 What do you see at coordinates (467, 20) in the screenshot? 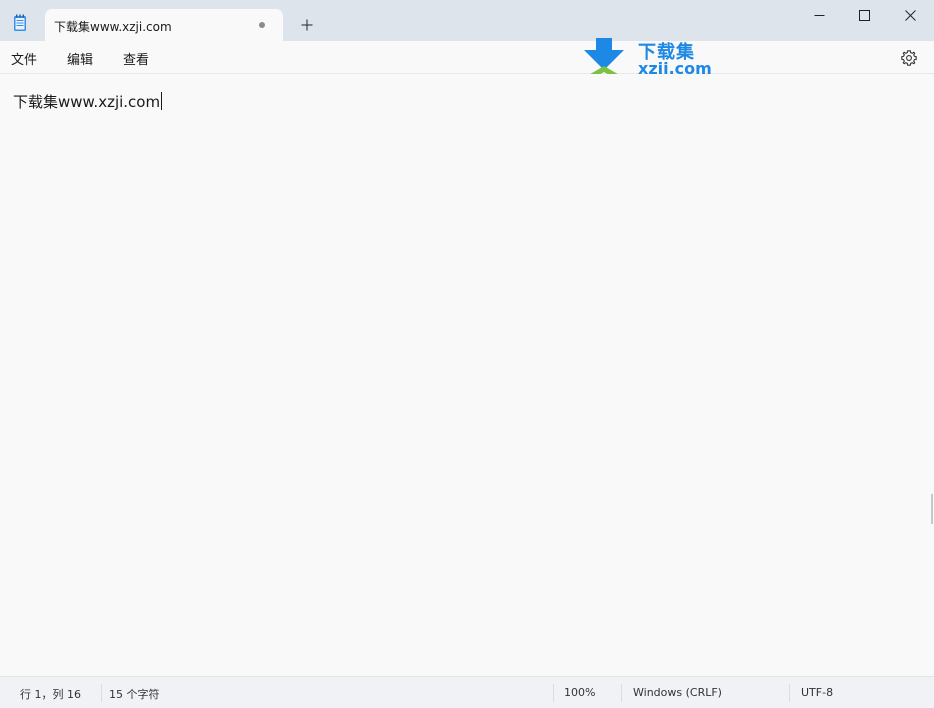
I see `title-bar: 下载集www.xzji.com` at bounding box center [467, 20].